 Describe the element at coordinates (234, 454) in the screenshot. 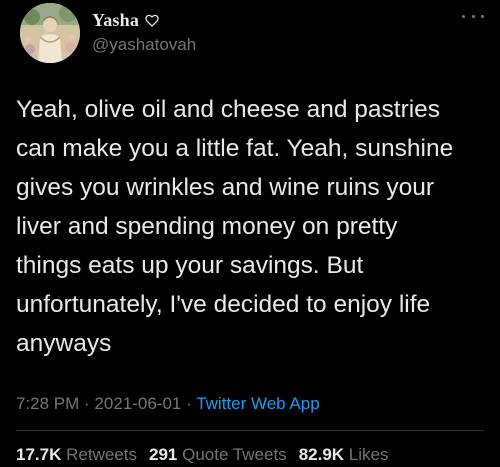

I see `quotes-label: Quote Tweets` at that location.